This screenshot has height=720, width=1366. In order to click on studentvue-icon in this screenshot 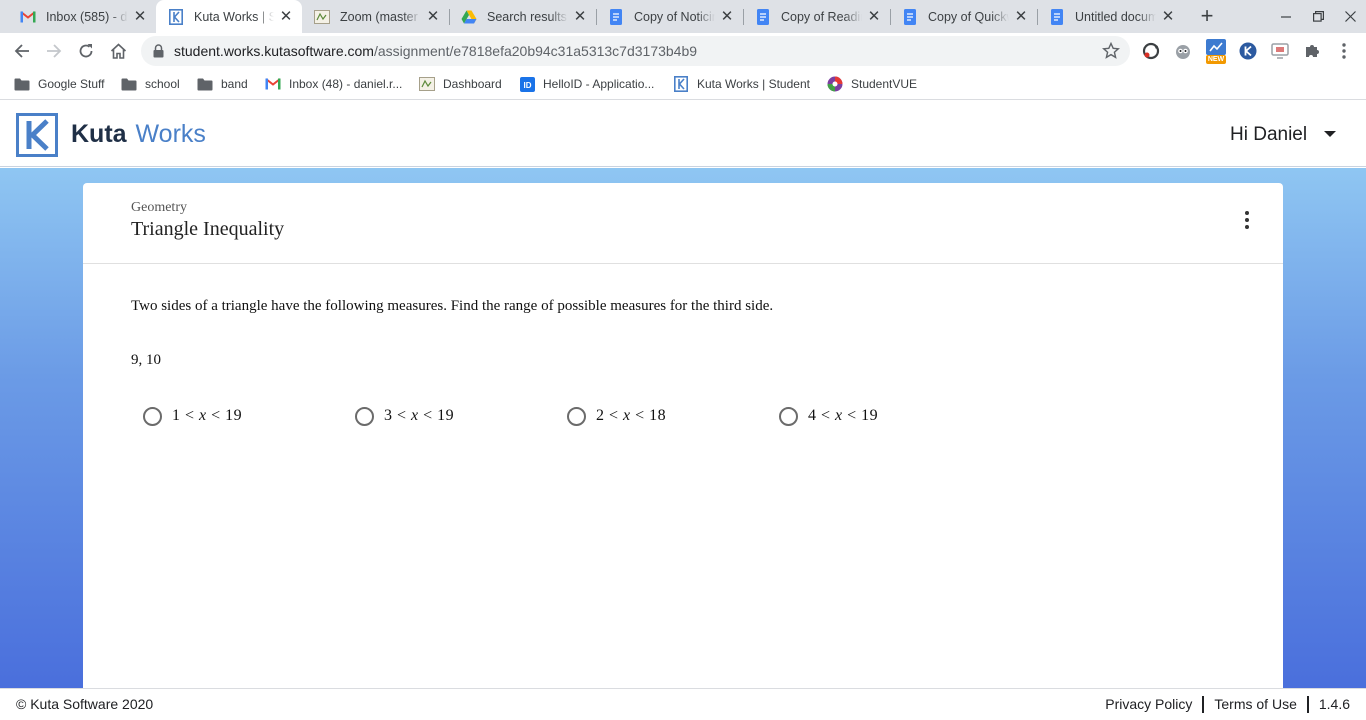, I will do `click(835, 84)`.